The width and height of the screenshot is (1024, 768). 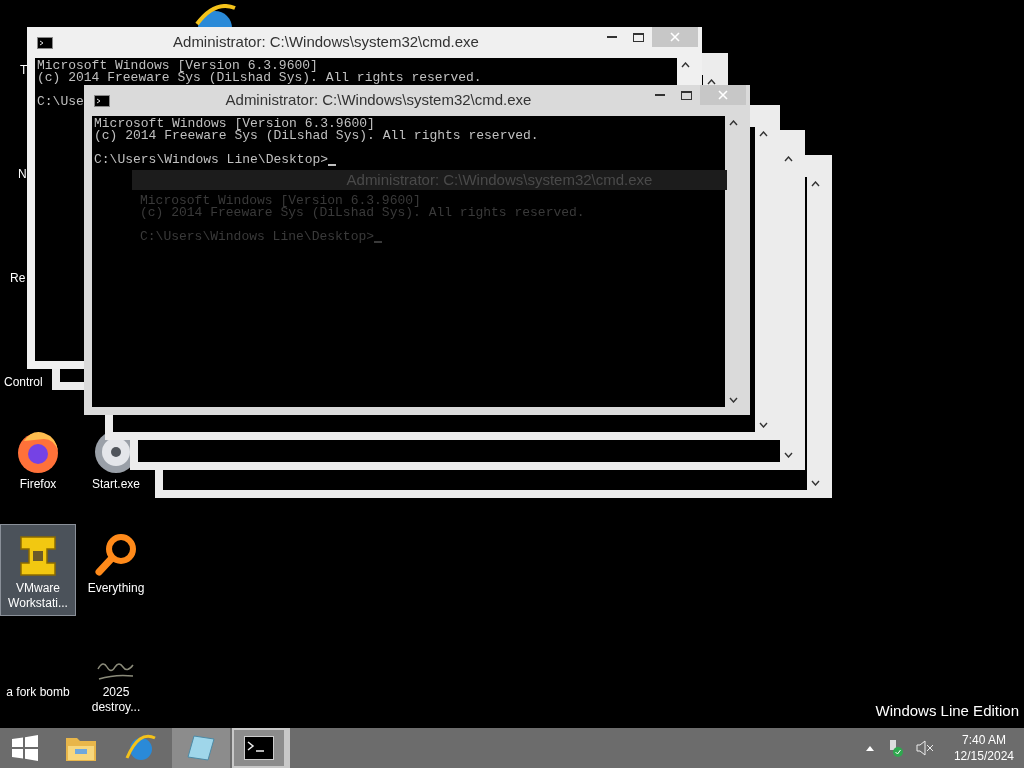 I want to click on icon-label: N, so click(x=22, y=174).